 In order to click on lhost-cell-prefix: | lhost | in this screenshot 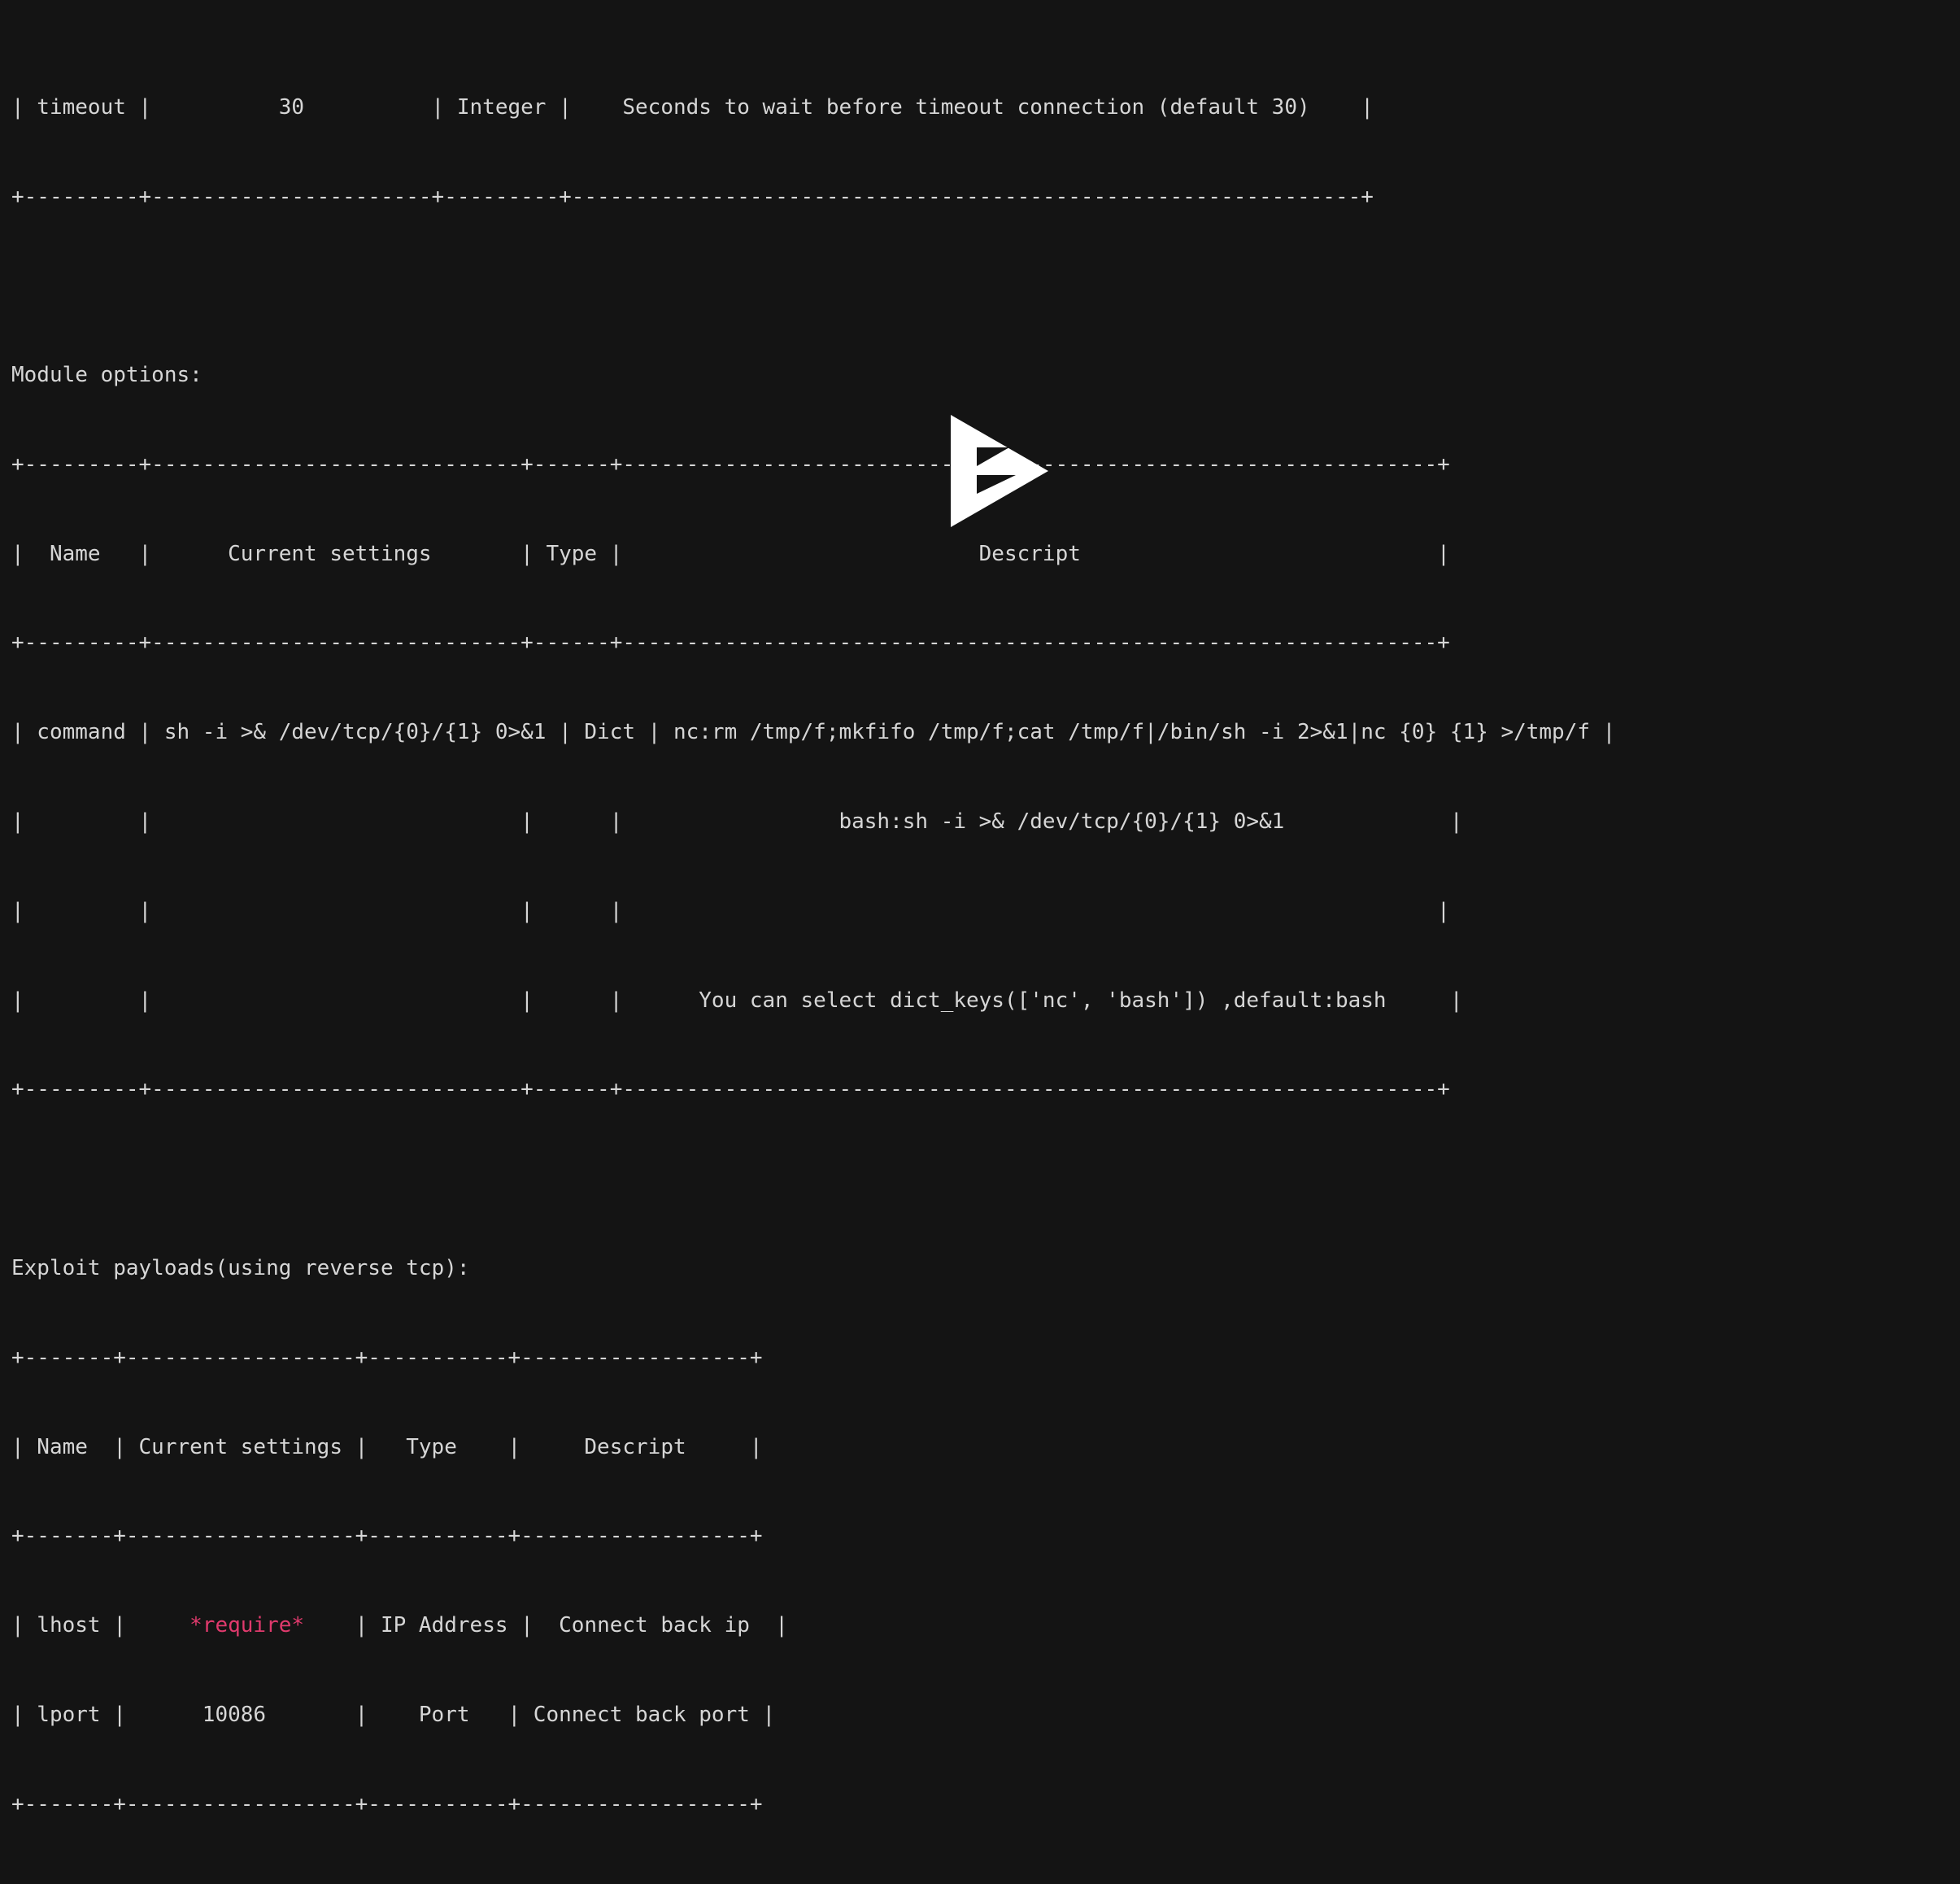, I will do `click(100, 1625)`.